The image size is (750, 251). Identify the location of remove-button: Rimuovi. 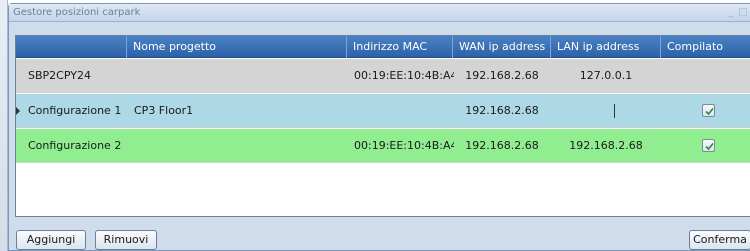
(126, 240).